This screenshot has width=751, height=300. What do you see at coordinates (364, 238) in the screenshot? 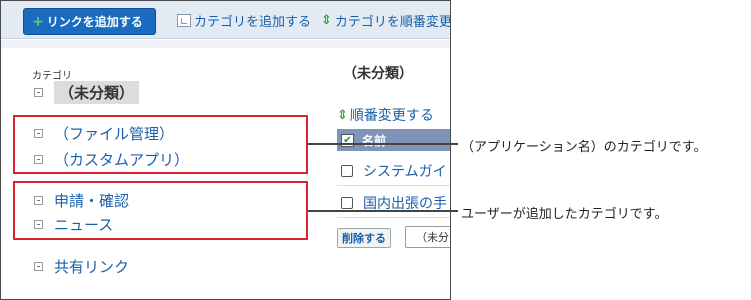
I see `delete-button: 削除する` at bounding box center [364, 238].